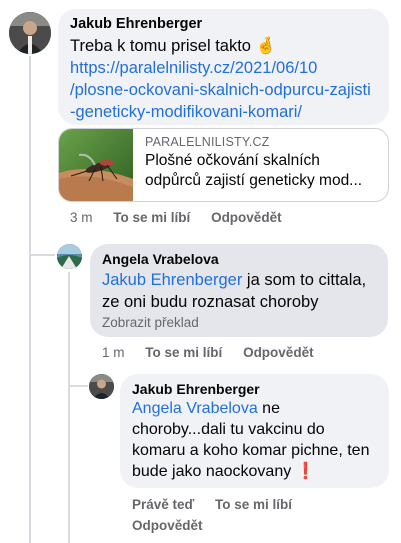 This screenshot has height=543, width=401. I want to click on comment-text-line: bude jako naockovany ❗, so click(254, 471).